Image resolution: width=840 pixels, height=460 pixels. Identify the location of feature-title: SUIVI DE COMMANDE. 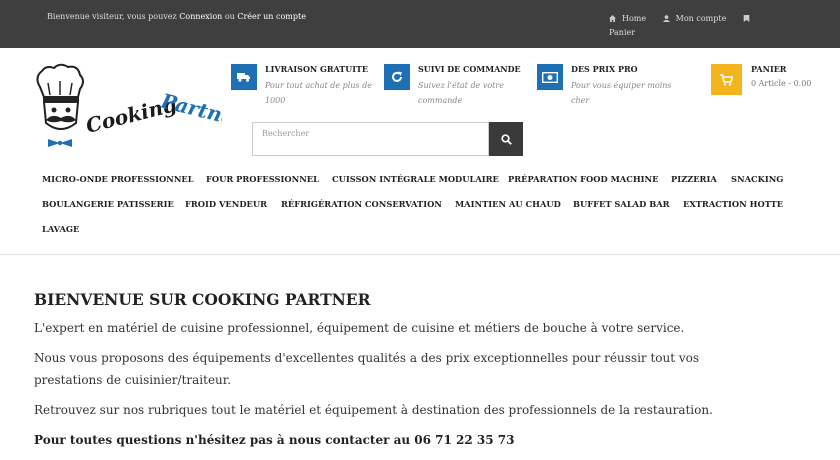
(469, 69).